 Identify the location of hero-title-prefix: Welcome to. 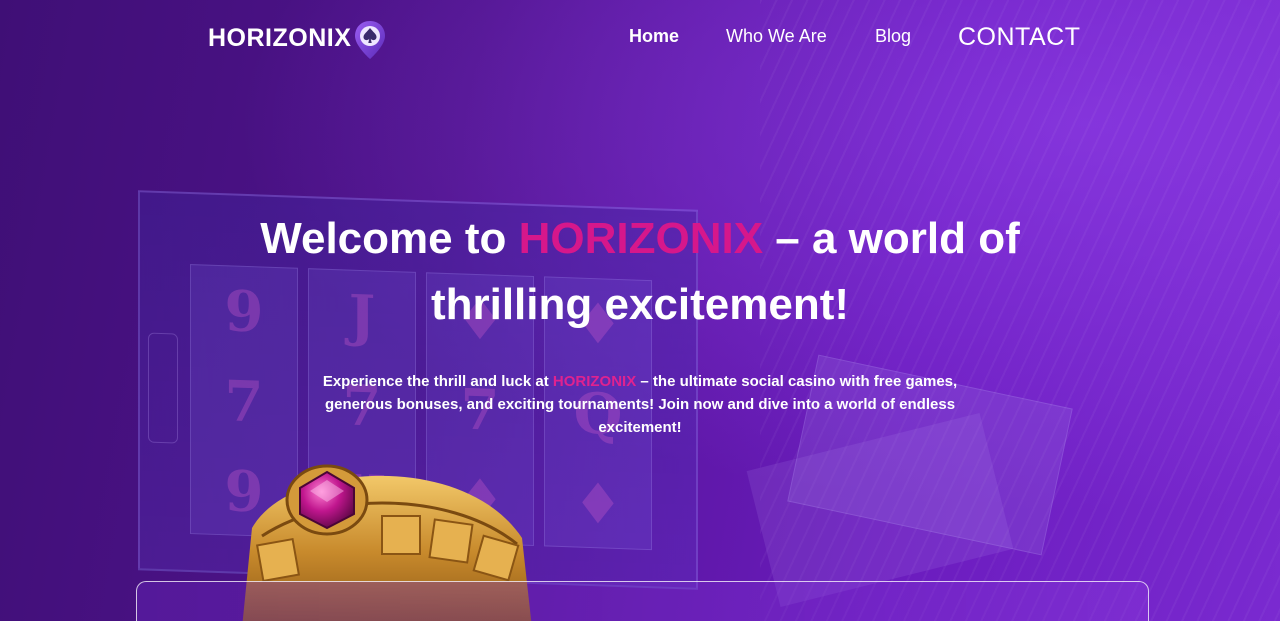
(389, 238).